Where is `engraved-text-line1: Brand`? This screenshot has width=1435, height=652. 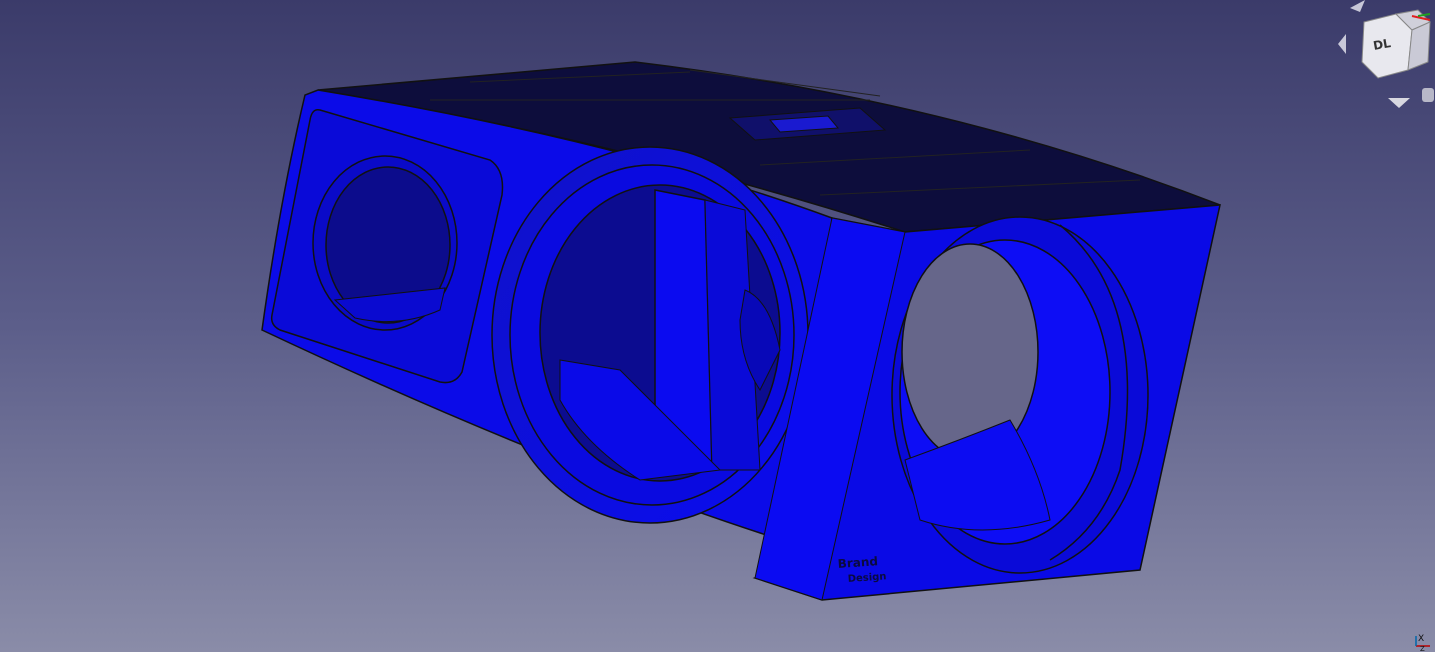 engraved-text-line1: Brand is located at coordinates (857, 562).